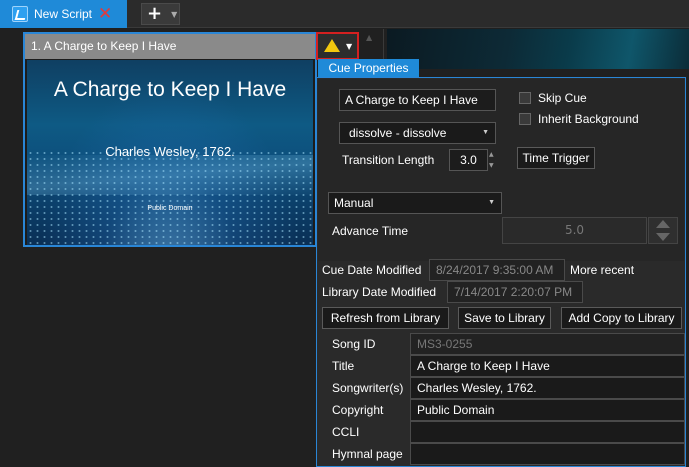  I want to click on warning-icon, so click(332, 45).